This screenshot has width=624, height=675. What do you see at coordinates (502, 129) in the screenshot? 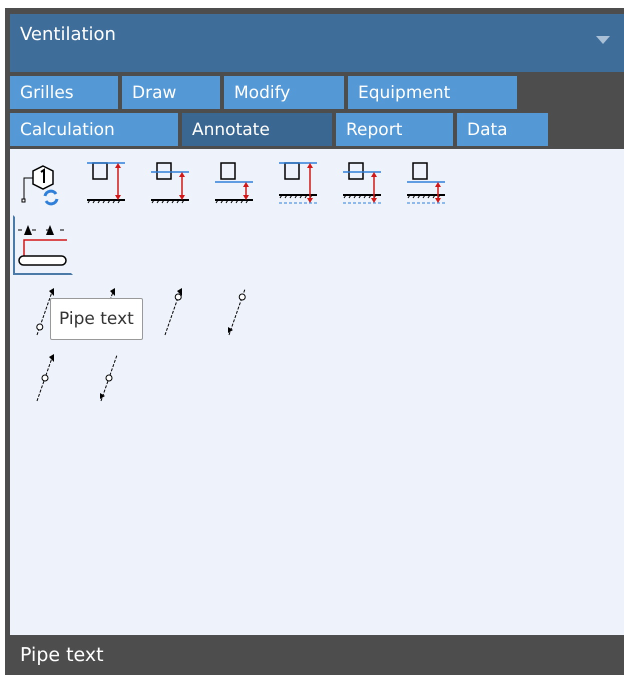
I see `tab: Data` at bounding box center [502, 129].